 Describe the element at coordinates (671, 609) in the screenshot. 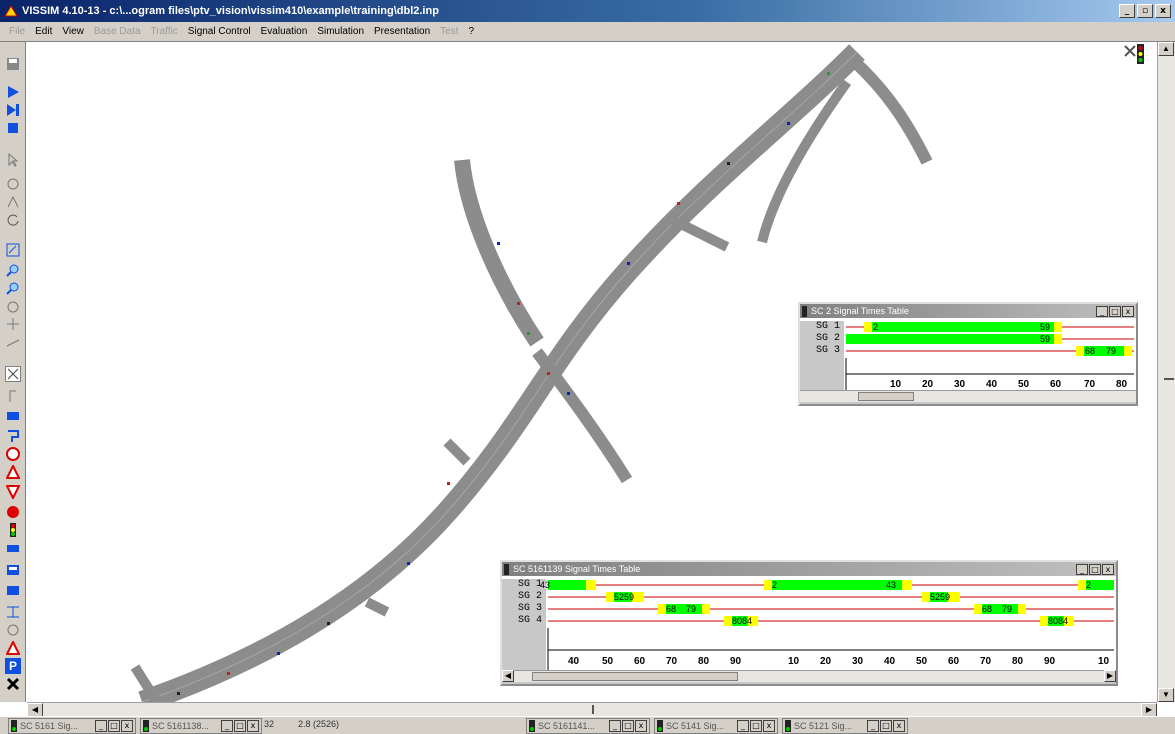

I see `sg3-mark: 68` at that location.